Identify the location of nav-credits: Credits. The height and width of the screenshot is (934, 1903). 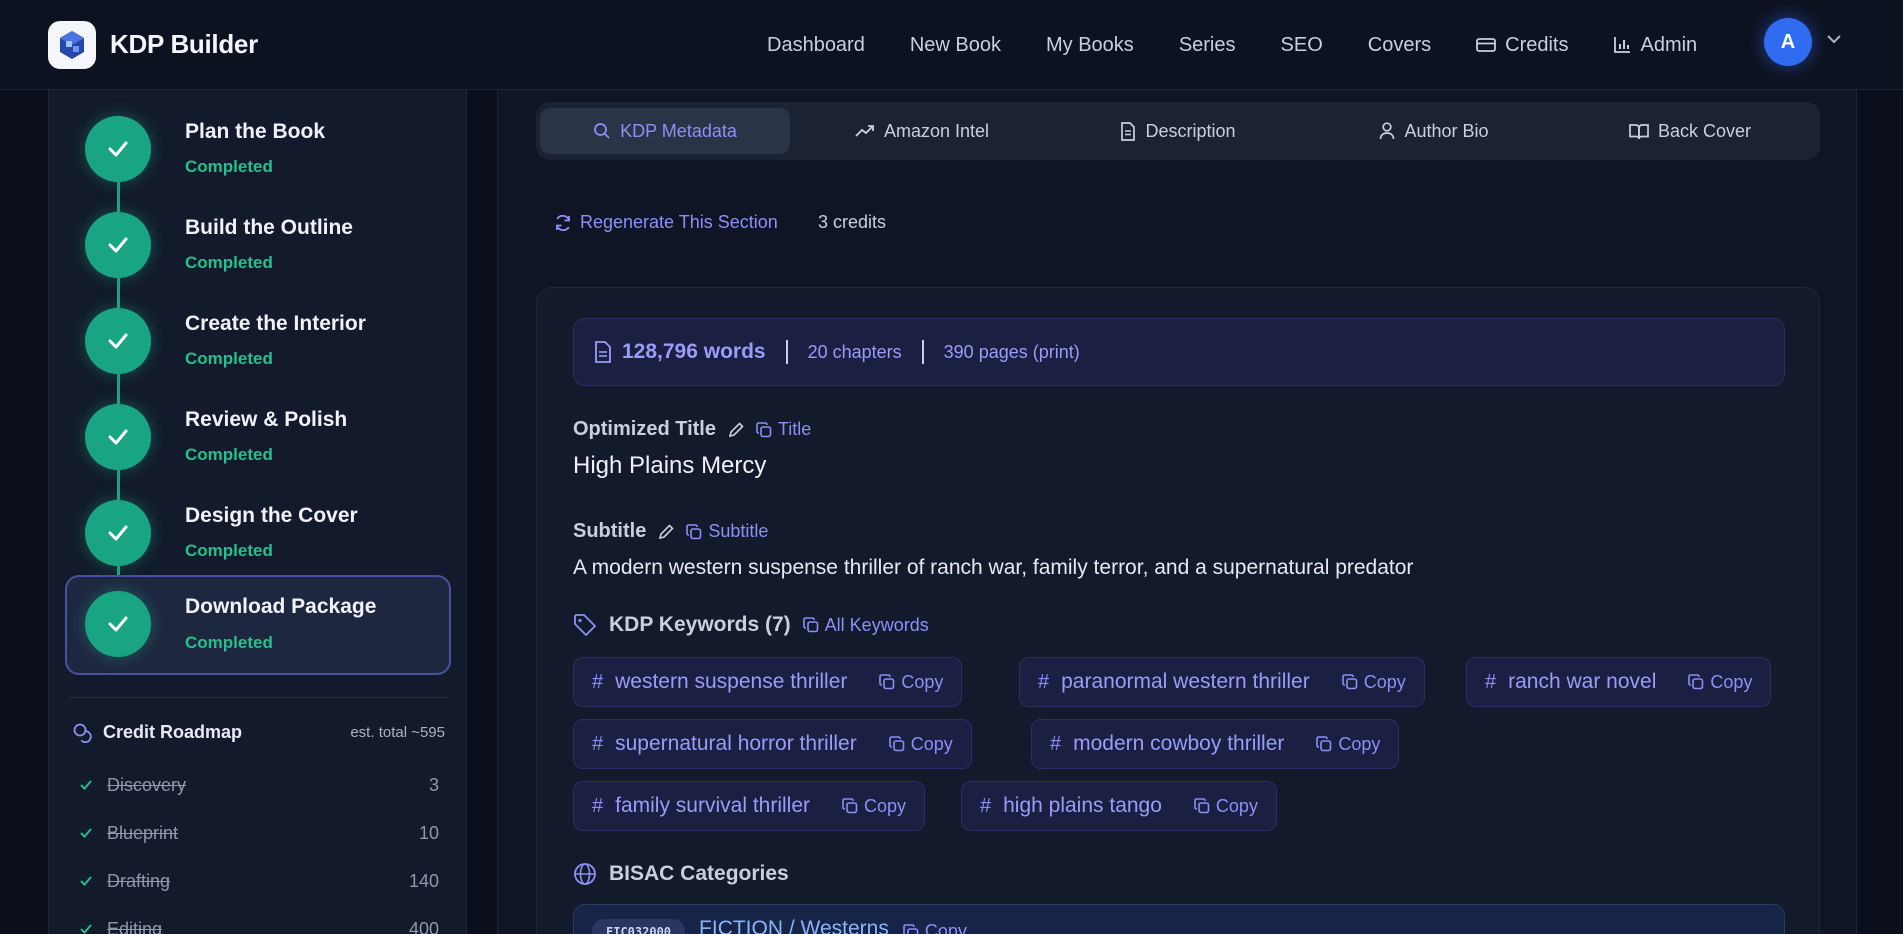
(1522, 45).